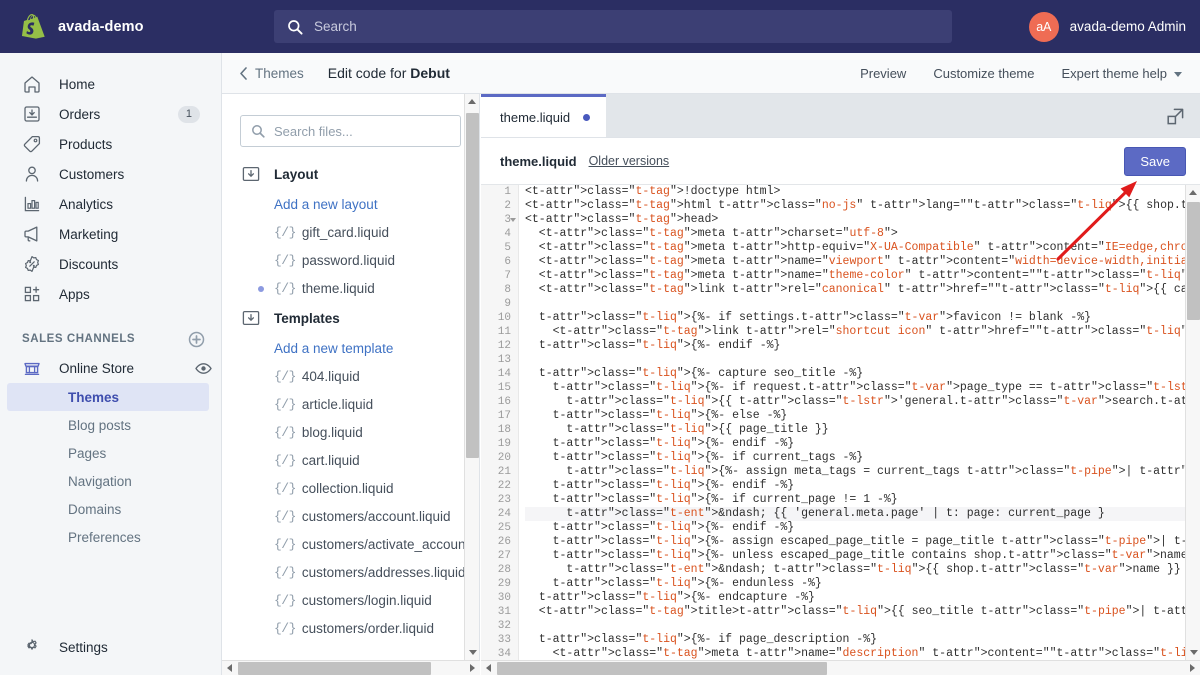 Image resolution: width=1200 pixels, height=675 pixels. I want to click on older-versions-link: Older versions, so click(629, 161).